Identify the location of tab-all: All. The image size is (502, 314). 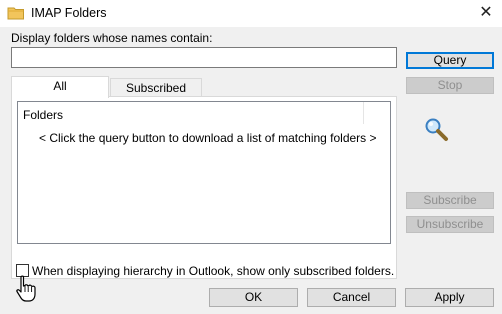
(60, 87).